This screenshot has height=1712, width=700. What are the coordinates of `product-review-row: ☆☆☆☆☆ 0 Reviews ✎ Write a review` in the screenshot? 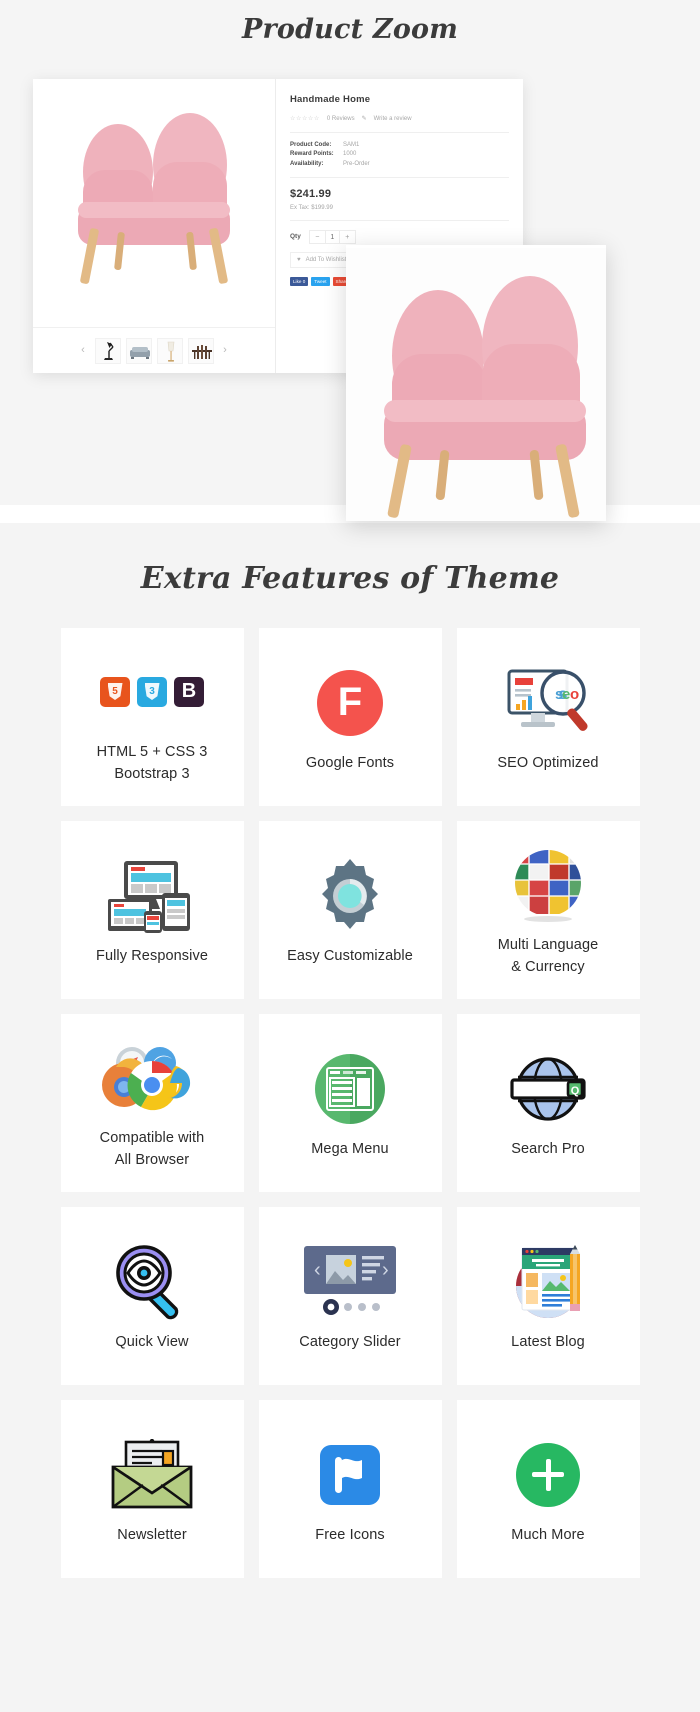 It's located at (399, 124).